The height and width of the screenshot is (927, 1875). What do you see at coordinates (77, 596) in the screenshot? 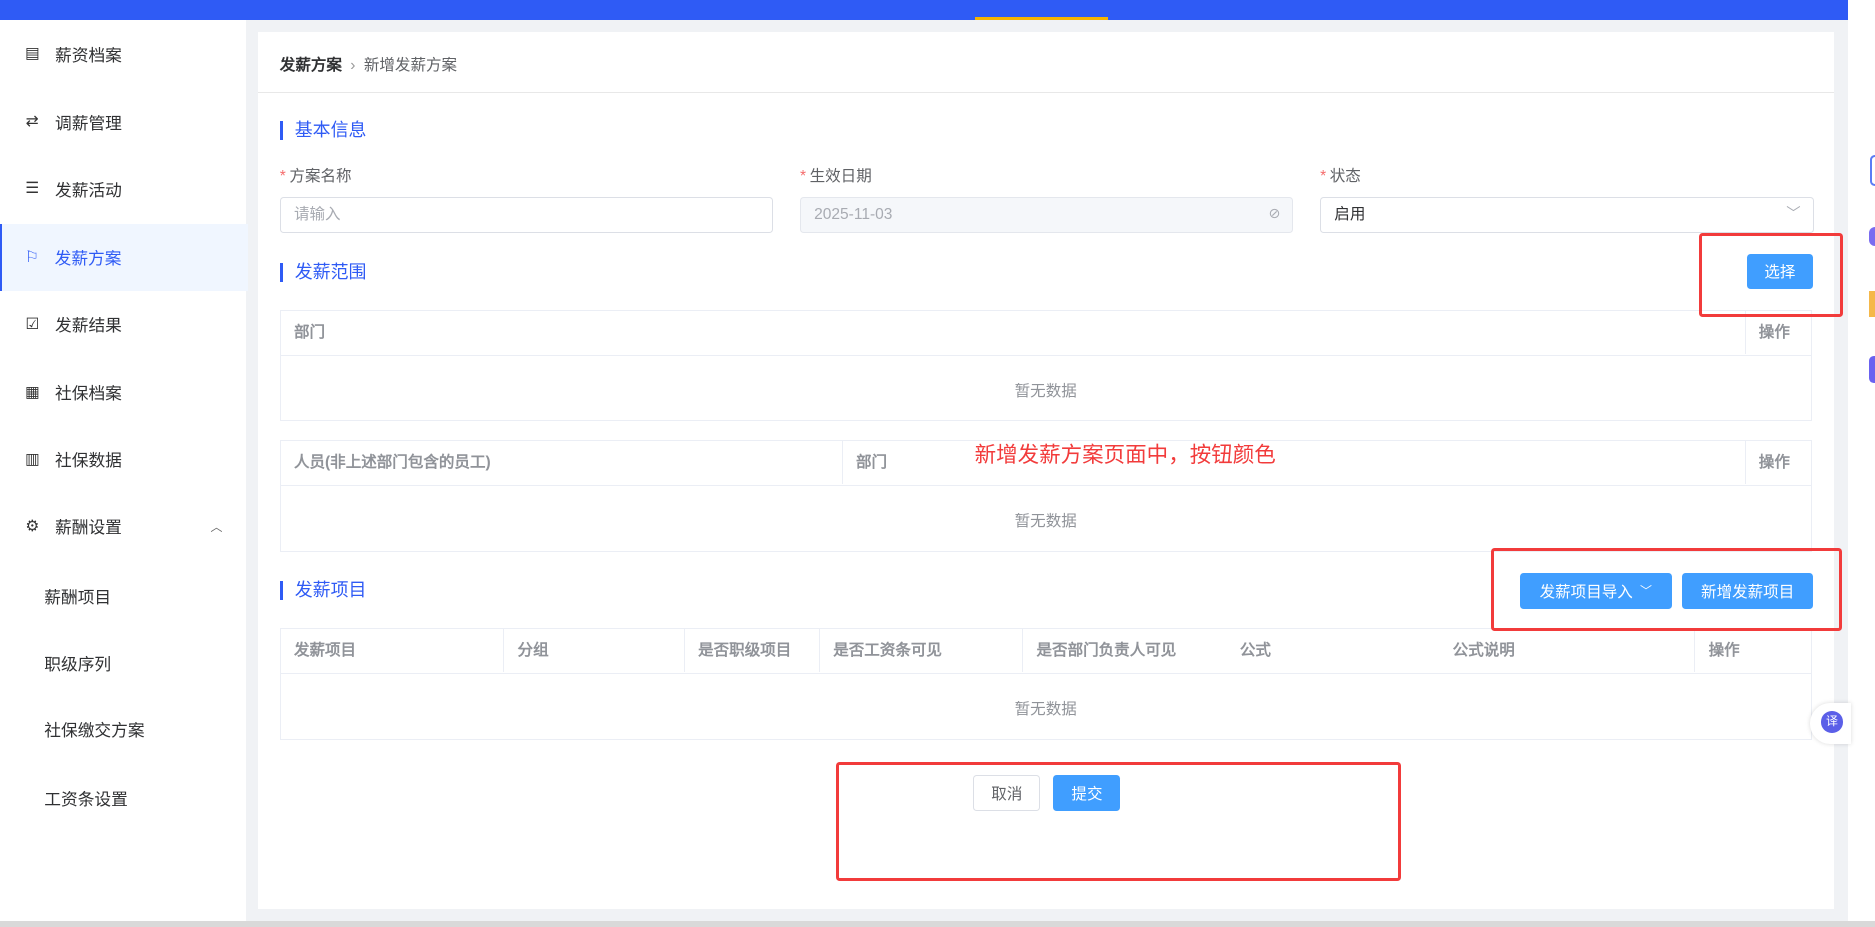
I see `sidebar-subitem-salary-items: 薪酬项目` at bounding box center [77, 596].